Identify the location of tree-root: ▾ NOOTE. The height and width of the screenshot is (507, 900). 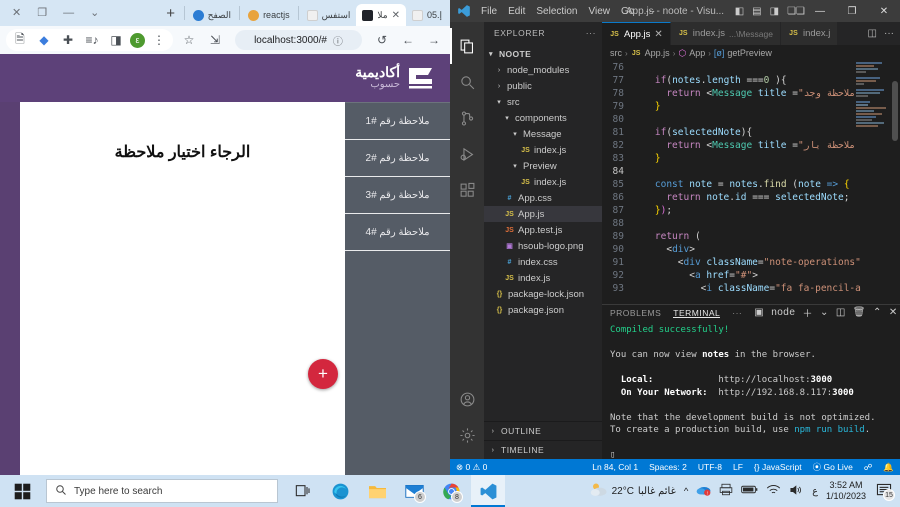
(543, 54).